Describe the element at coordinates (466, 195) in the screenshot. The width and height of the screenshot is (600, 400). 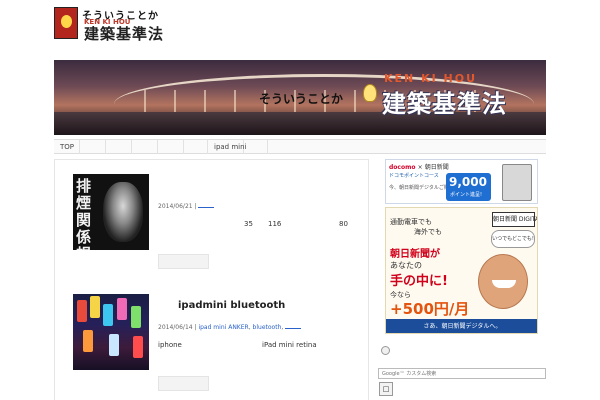
I see `ad-points-label: ポイント進呈!` at that location.